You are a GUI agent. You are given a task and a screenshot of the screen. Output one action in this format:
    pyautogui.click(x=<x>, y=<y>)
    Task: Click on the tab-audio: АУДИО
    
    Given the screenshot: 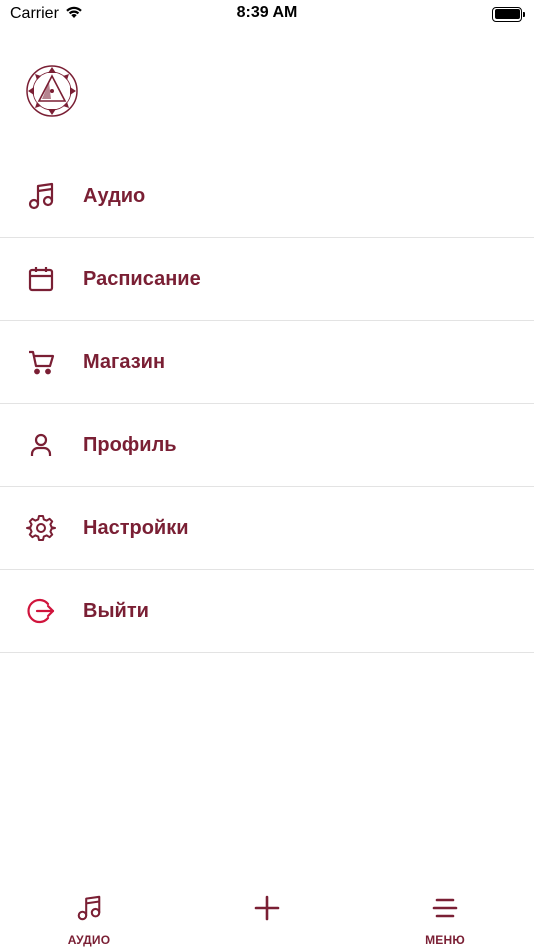 What is the action you would take?
    pyautogui.click(x=89, y=915)
    